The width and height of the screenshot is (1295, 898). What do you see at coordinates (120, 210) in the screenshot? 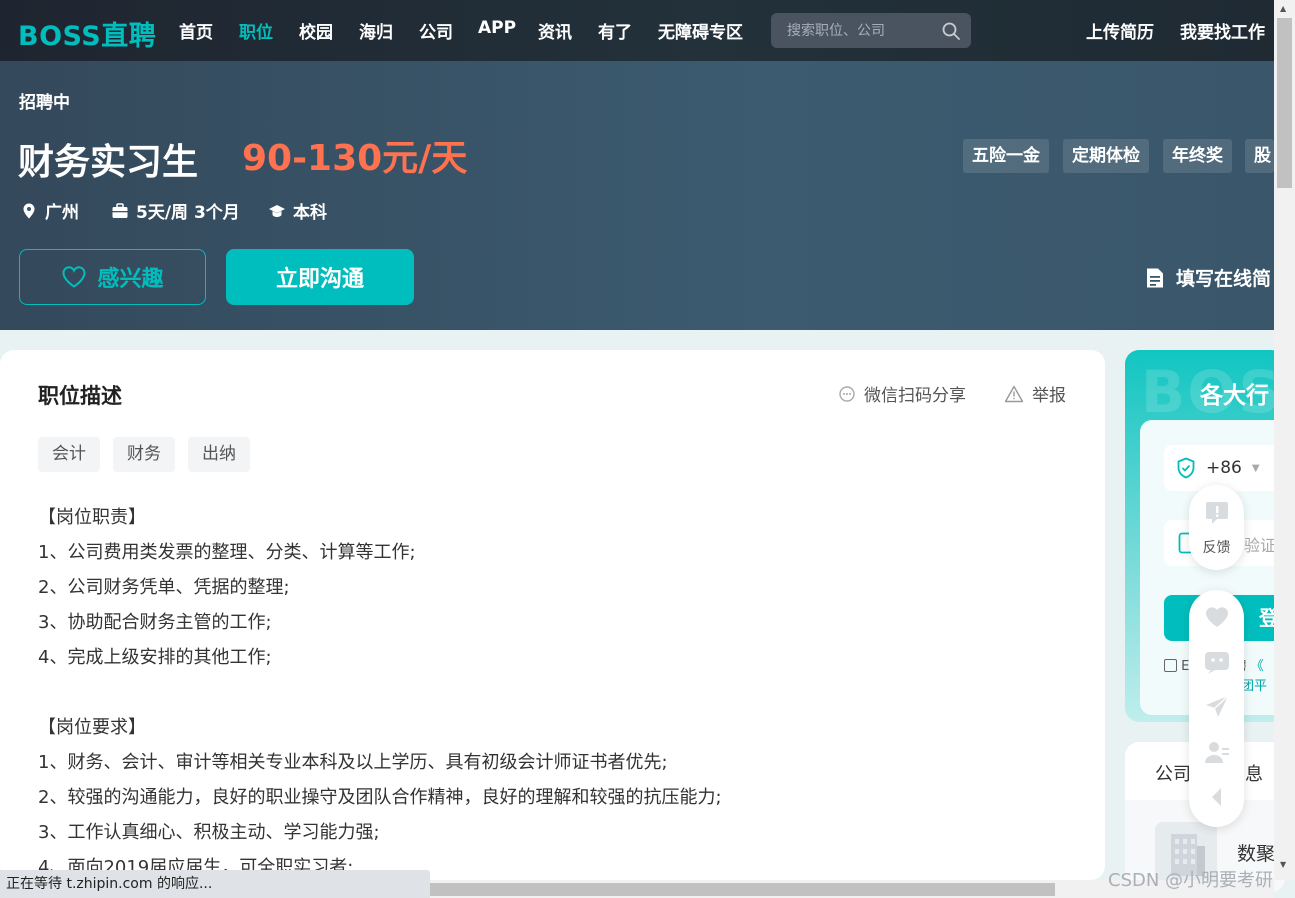
I see `briefcase-icon` at bounding box center [120, 210].